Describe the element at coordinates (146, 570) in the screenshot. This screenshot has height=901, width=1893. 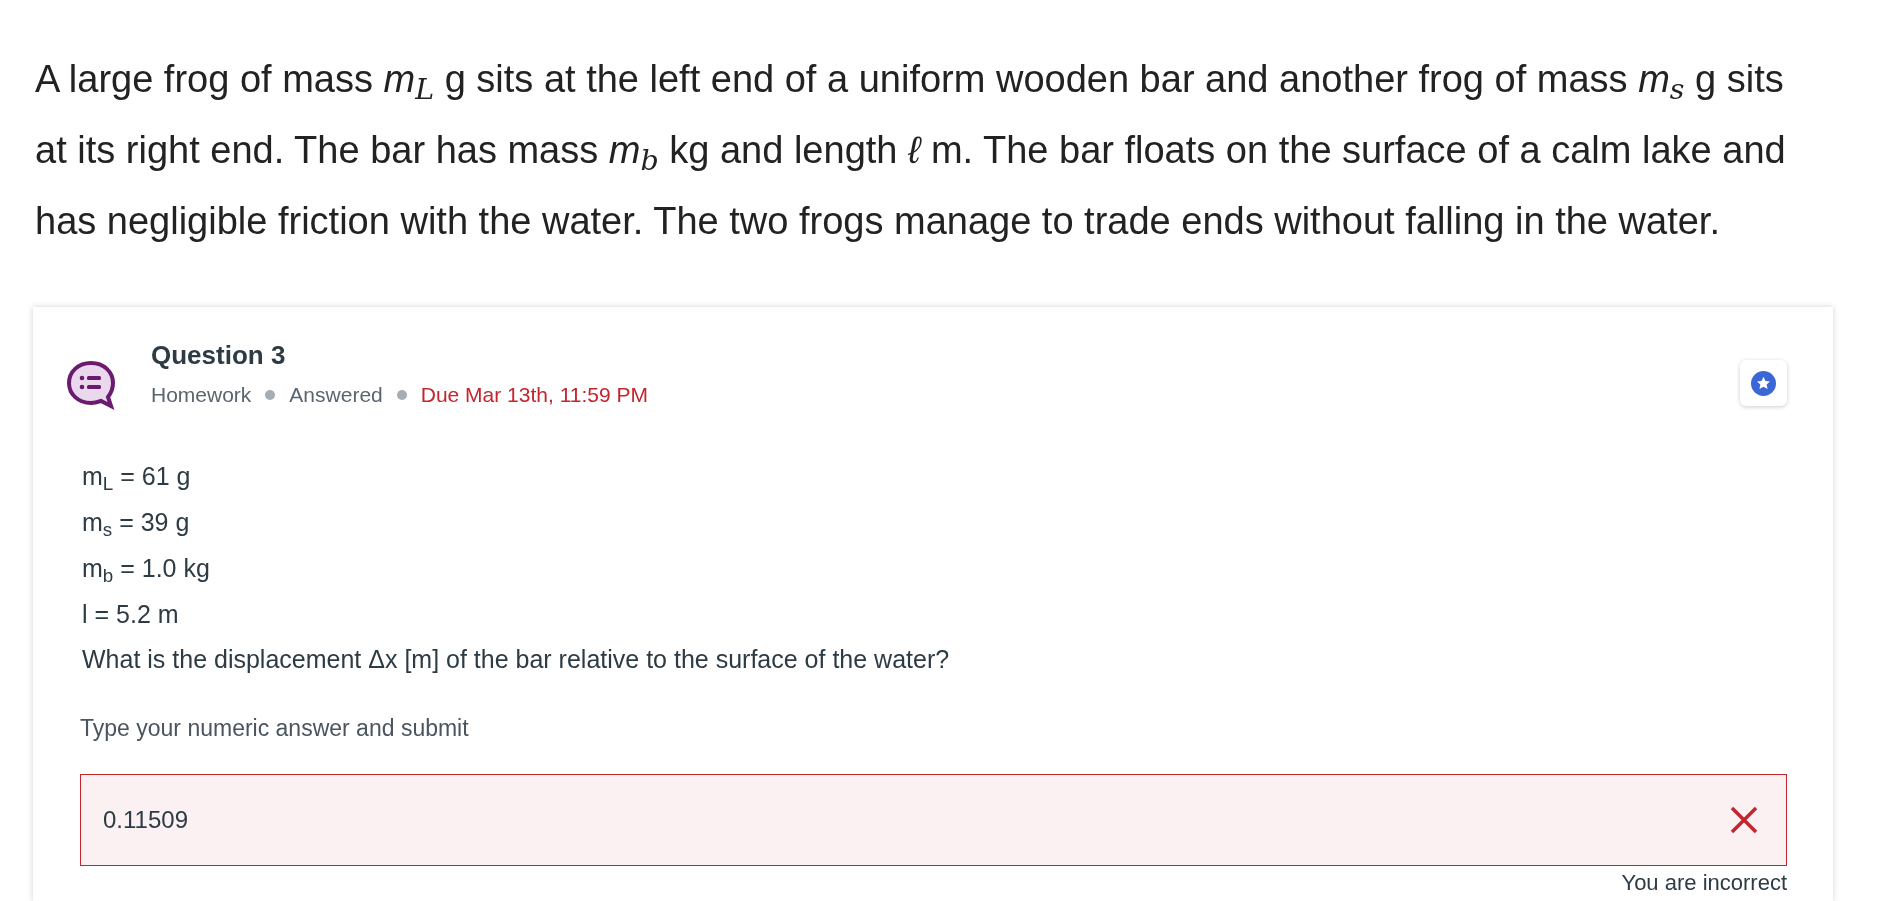
I see `given-value: m$_{b}$ = 1.0 kg` at that location.